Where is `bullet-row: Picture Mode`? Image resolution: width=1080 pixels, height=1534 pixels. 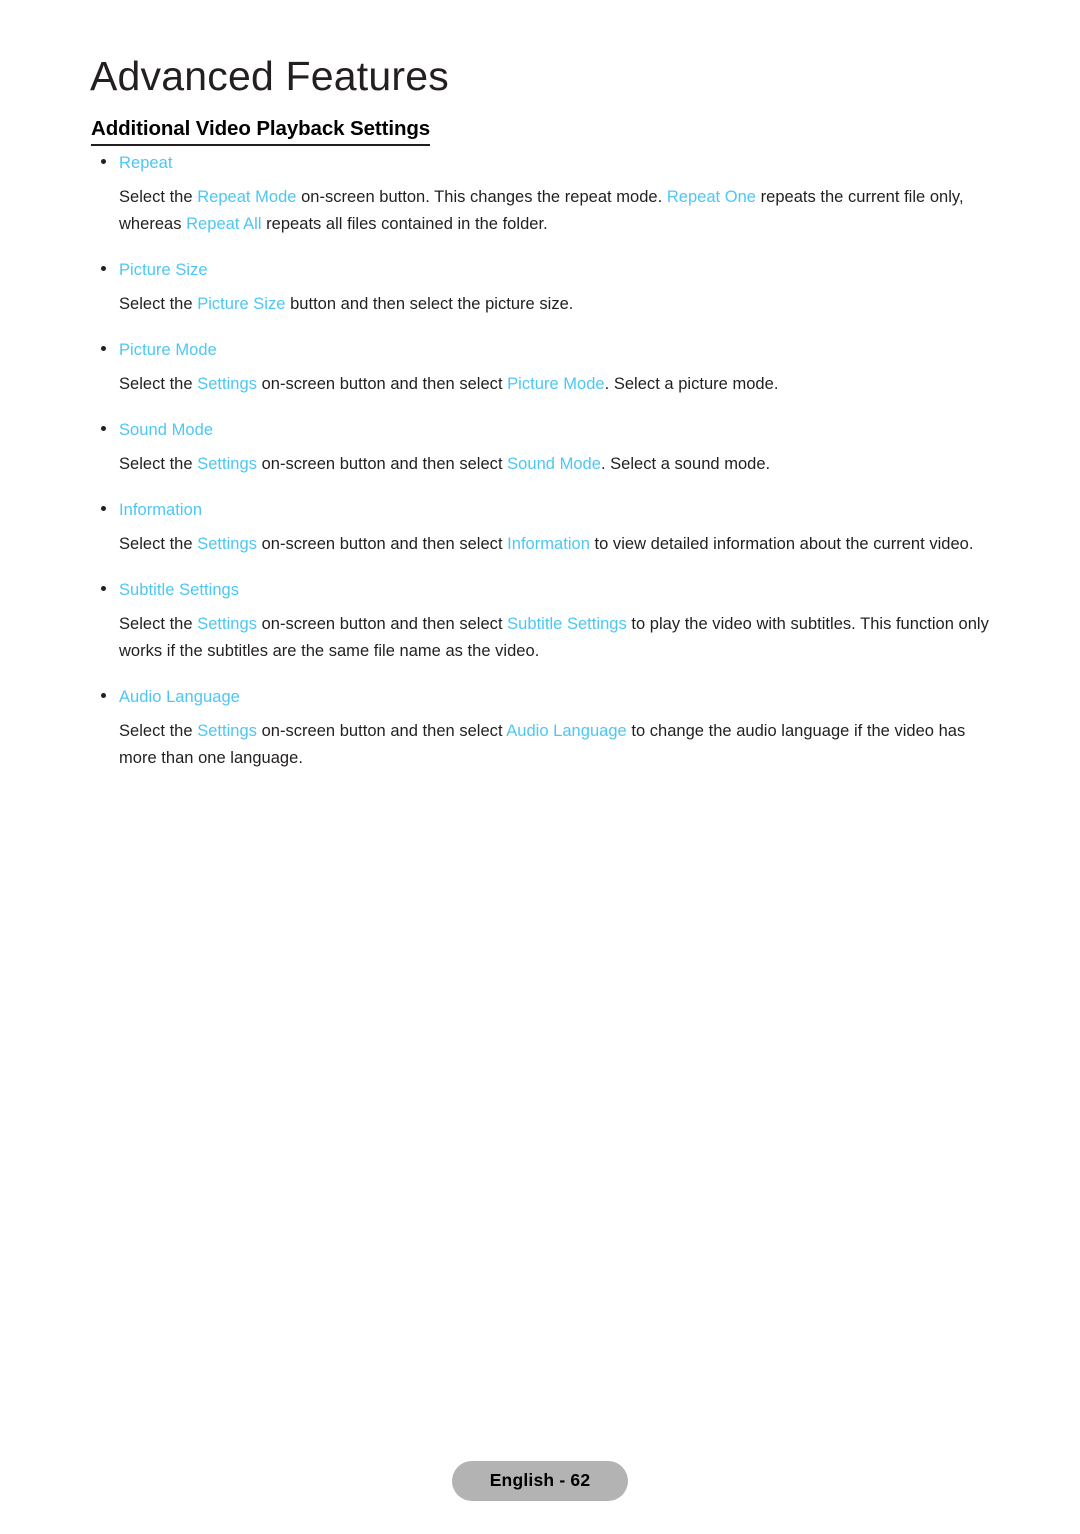
bullet-row: Picture Mode is located at coordinates (540, 350).